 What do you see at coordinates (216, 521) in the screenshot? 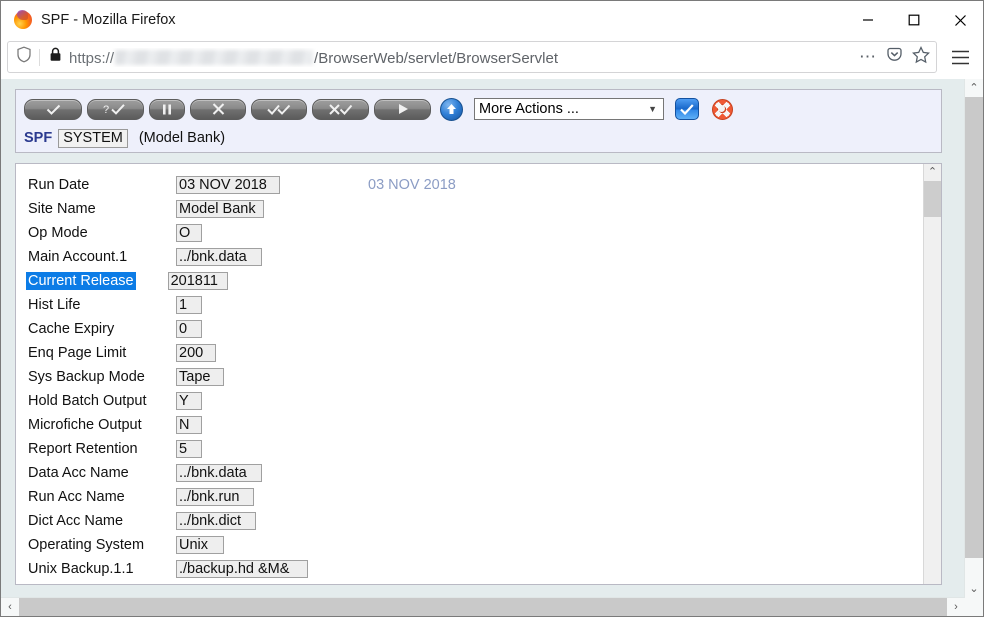
I see `field-input: ../bnk.dict` at bounding box center [216, 521].